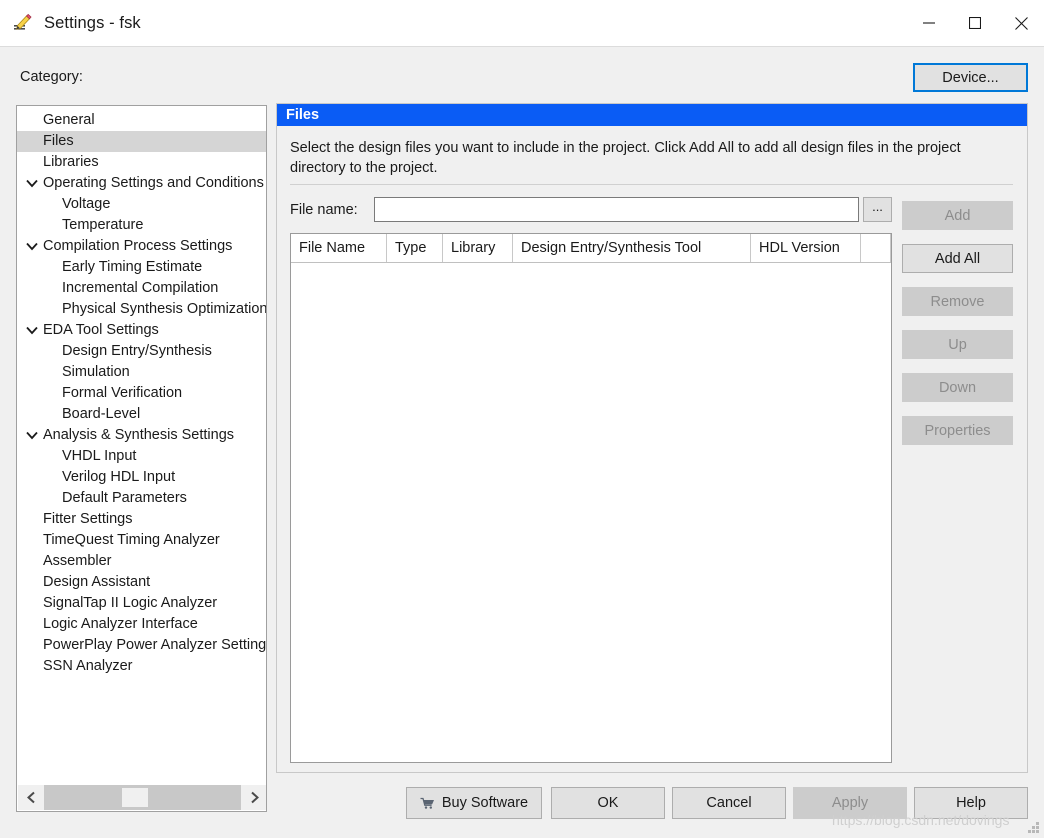  I want to click on tree-item-label: Early Timing Estimate, so click(132, 267).